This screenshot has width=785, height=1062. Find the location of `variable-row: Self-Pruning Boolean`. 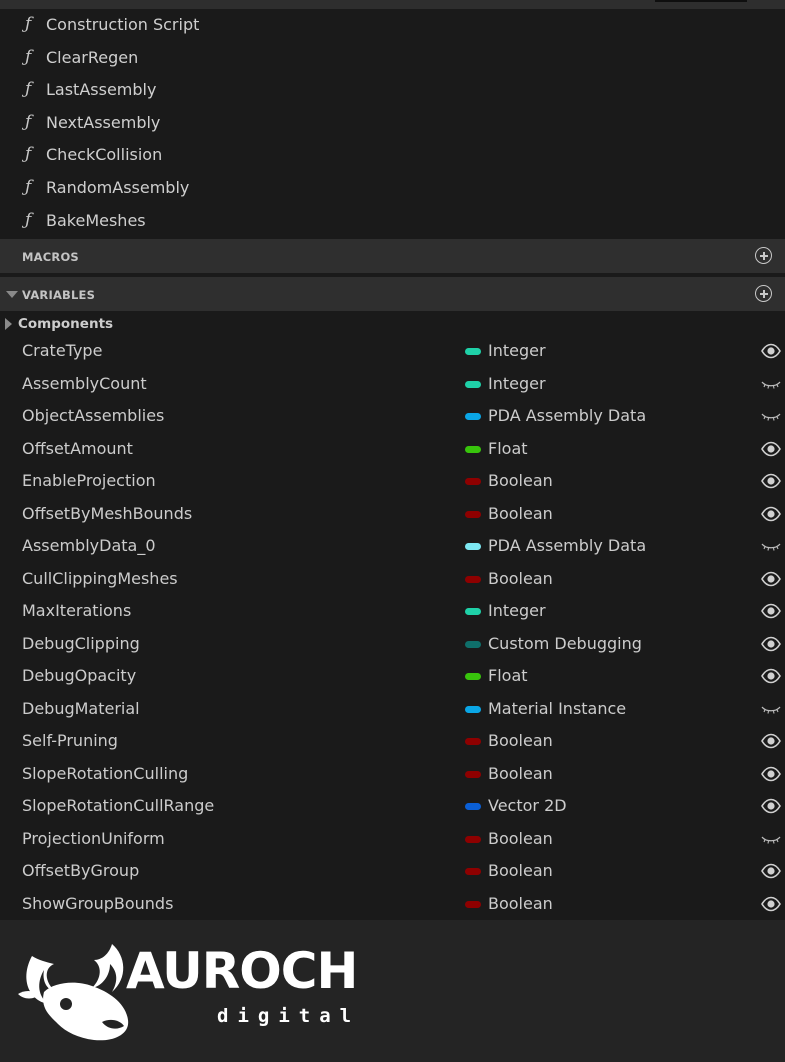

variable-row: Self-Pruning Boolean is located at coordinates (392, 741).